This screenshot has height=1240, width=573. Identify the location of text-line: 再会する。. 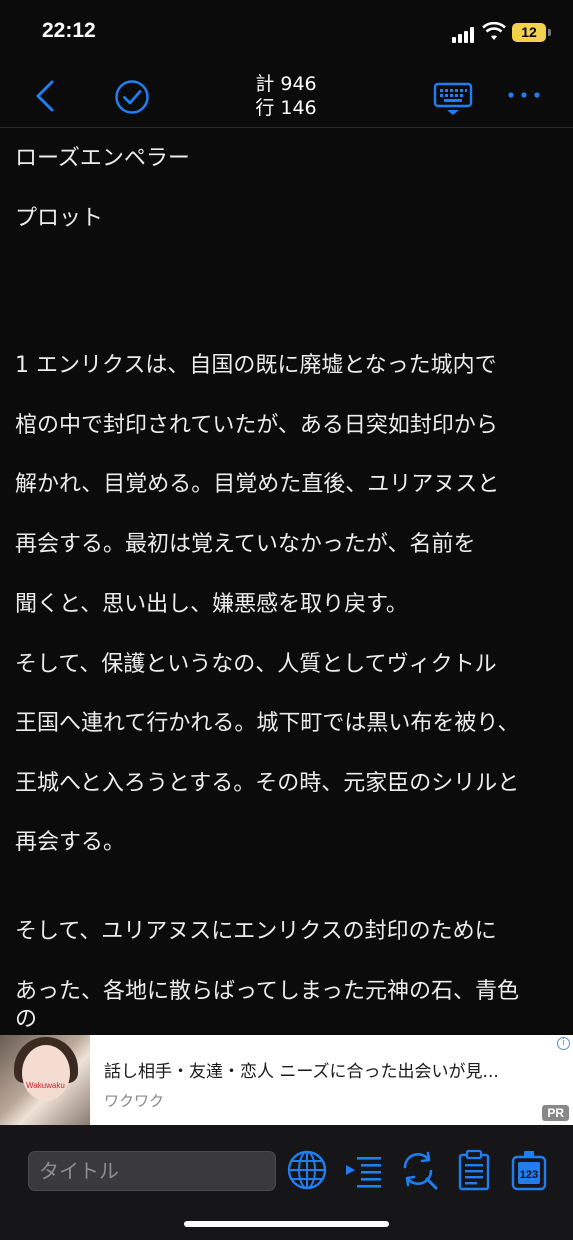
(70, 842).